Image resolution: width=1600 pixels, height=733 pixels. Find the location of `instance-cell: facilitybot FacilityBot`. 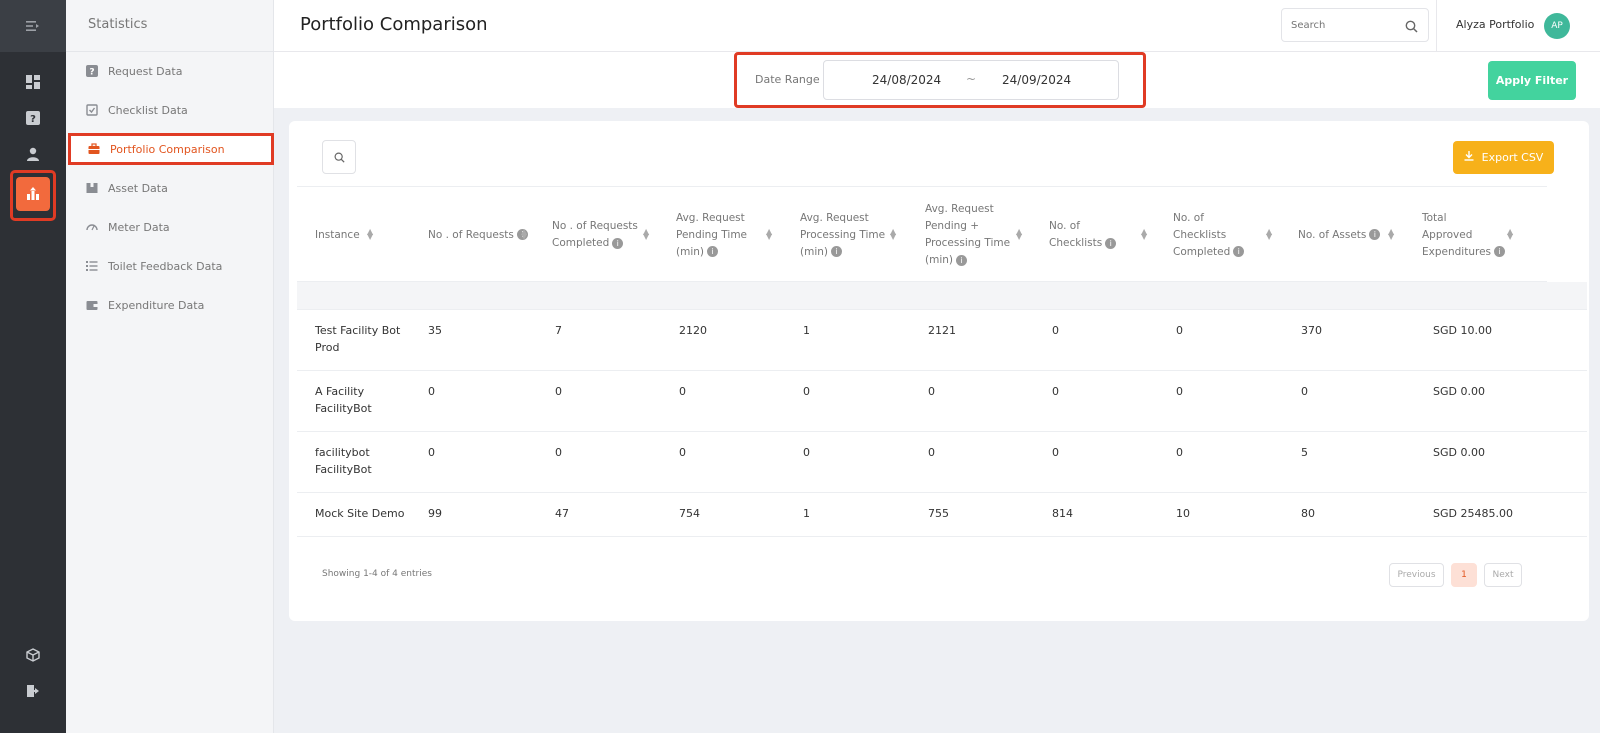

instance-cell: facilitybot FacilityBot is located at coordinates (343, 461).